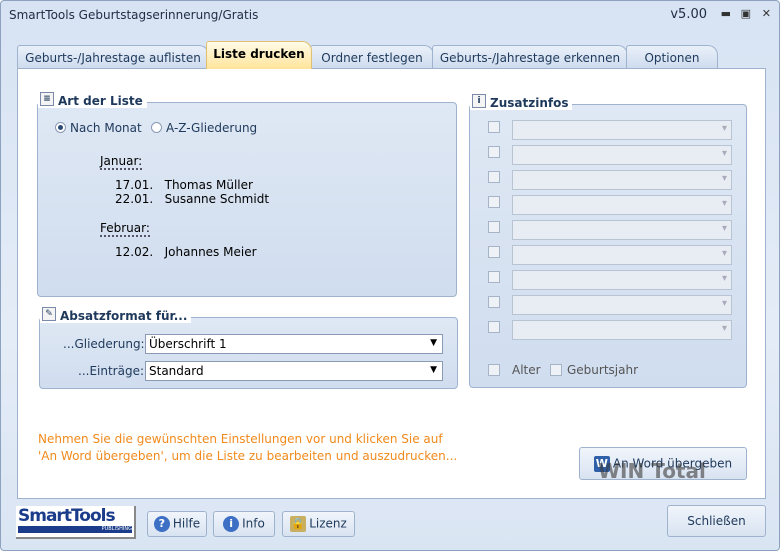 This screenshot has width=780, height=551. I want to click on license-icon: 🔒, so click(298, 524).